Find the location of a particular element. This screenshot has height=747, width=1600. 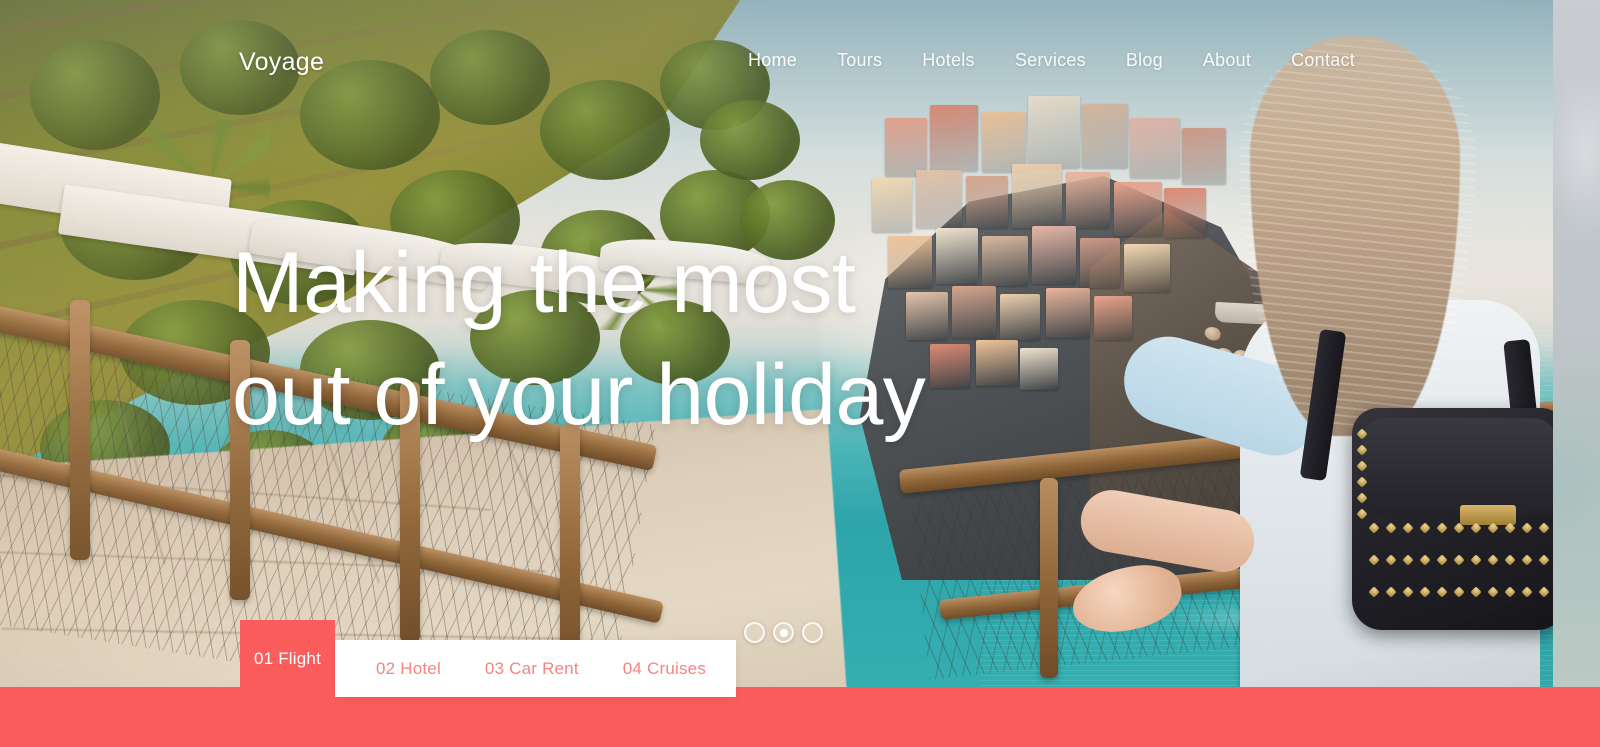

booking-tab-panel: 02 Hotel 03 Car Rent 04 Cruises is located at coordinates (536, 668).